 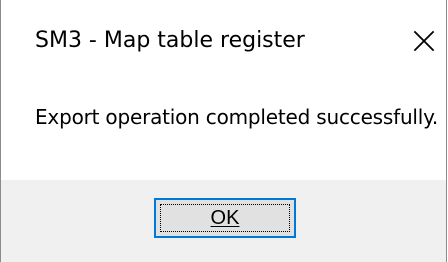 I want to click on dialog-message: Export operation completed successfully., so click(x=237, y=117).